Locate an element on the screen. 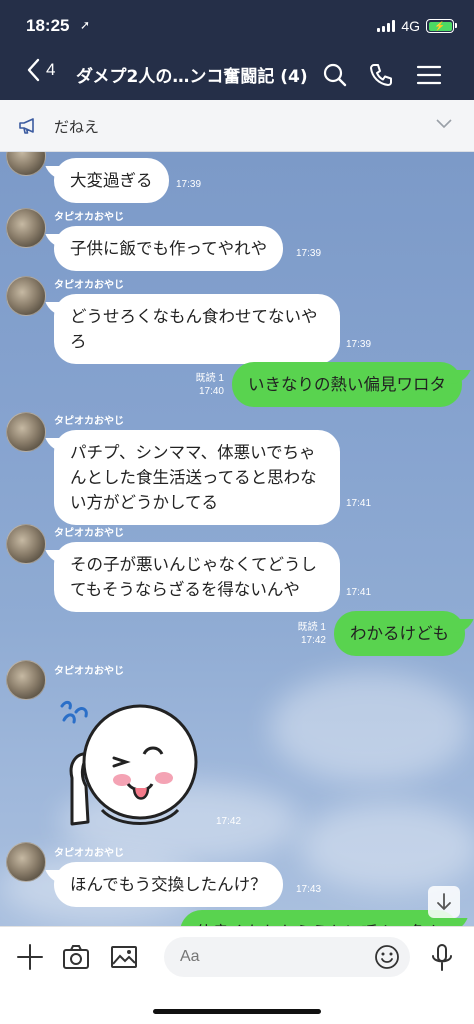 The width and height of the screenshot is (474, 1024). search-icon is located at coordinates (335, 75).